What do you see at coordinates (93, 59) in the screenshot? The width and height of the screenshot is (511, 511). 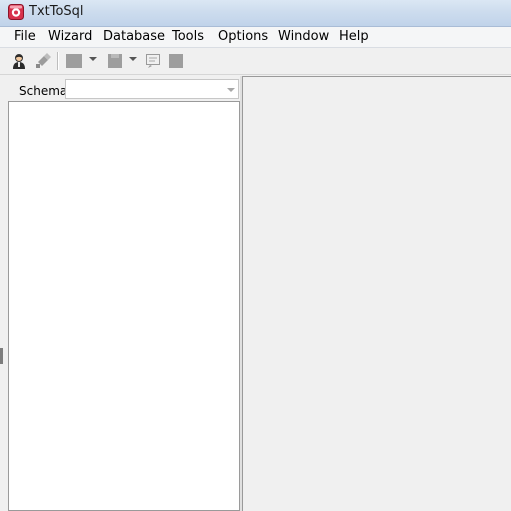 I see `open-dropdown-icon` at bounding box center [93, 59].